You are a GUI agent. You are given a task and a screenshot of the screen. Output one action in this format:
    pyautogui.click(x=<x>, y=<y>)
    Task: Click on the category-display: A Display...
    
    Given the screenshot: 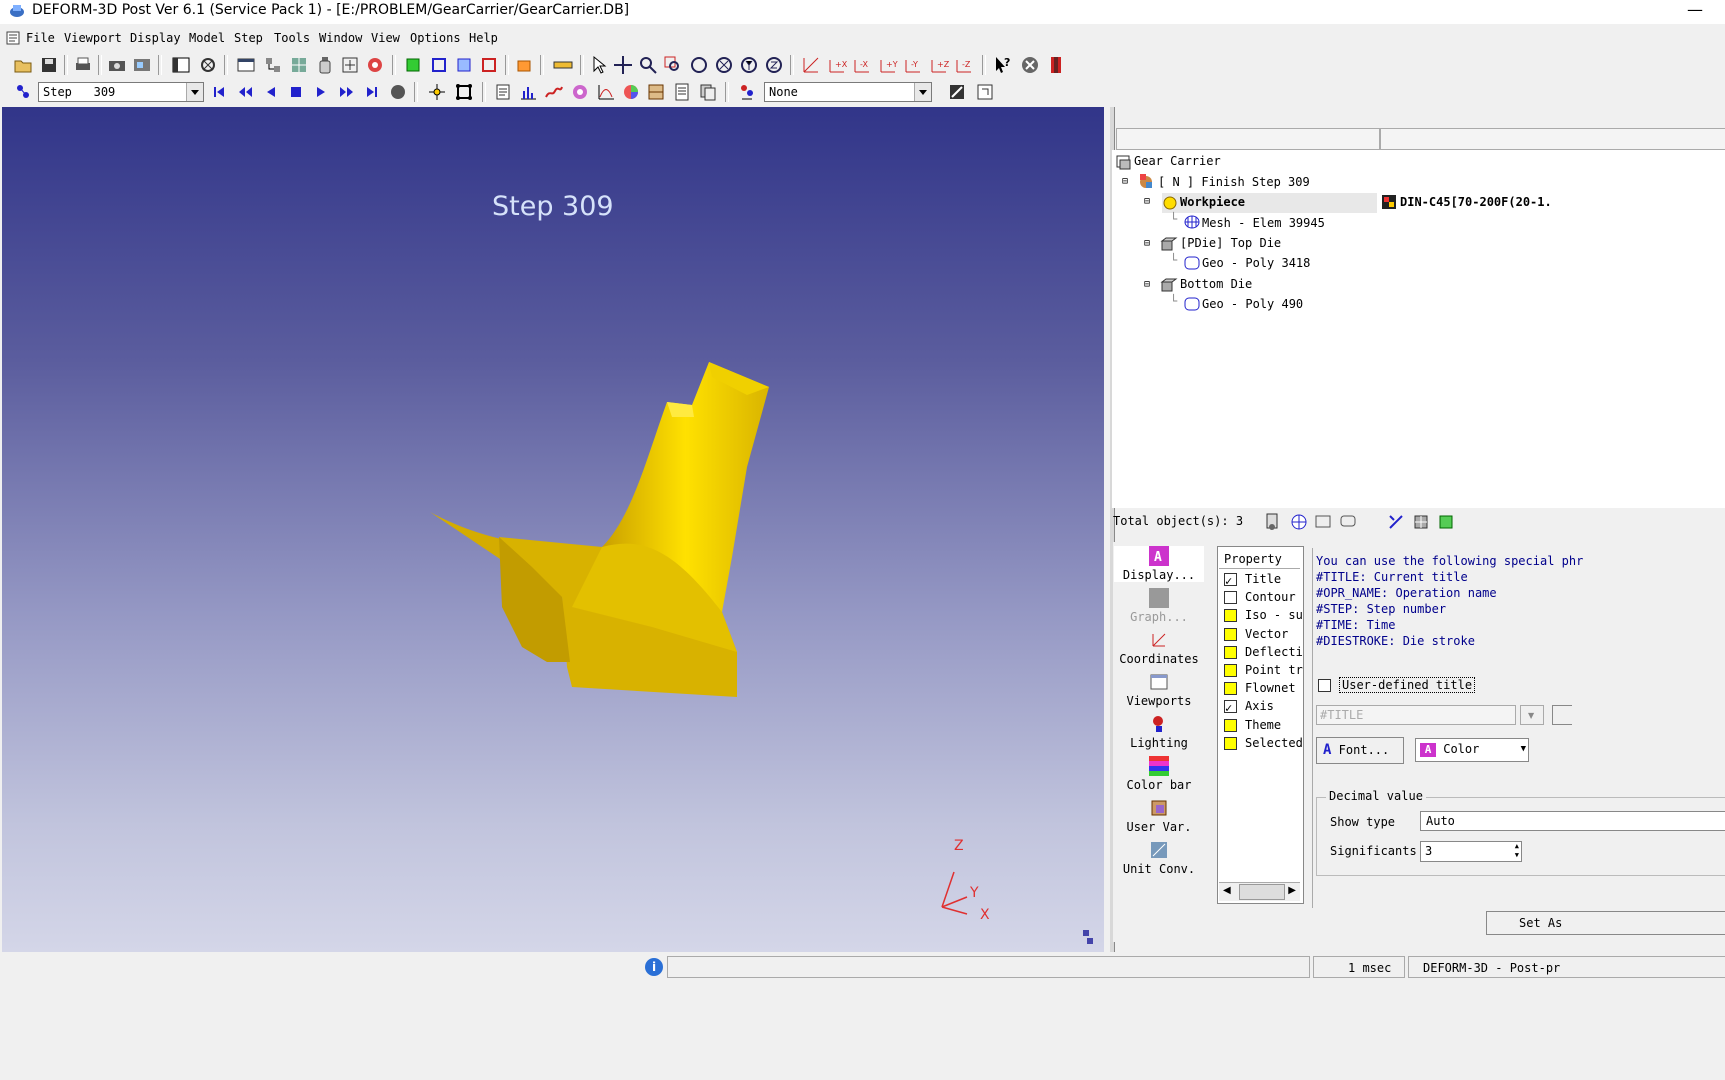 What is the action you would take?
    pyautogui.click(x=1159, y=564)
    